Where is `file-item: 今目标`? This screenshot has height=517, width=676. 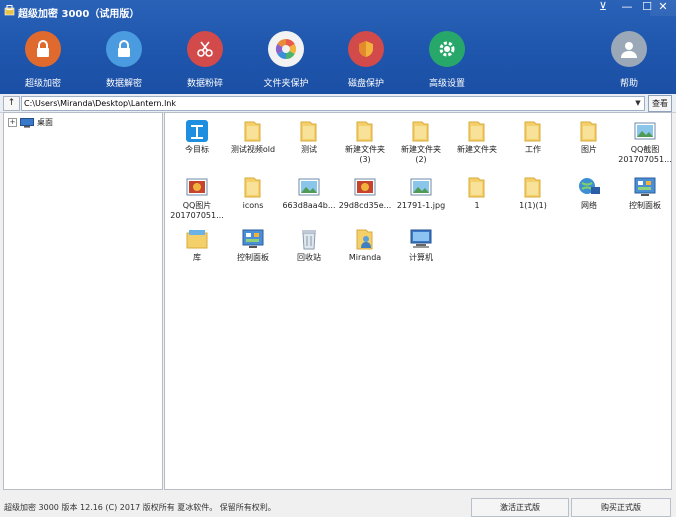 file-item: 今目标 is located at coordinates (197, 137).